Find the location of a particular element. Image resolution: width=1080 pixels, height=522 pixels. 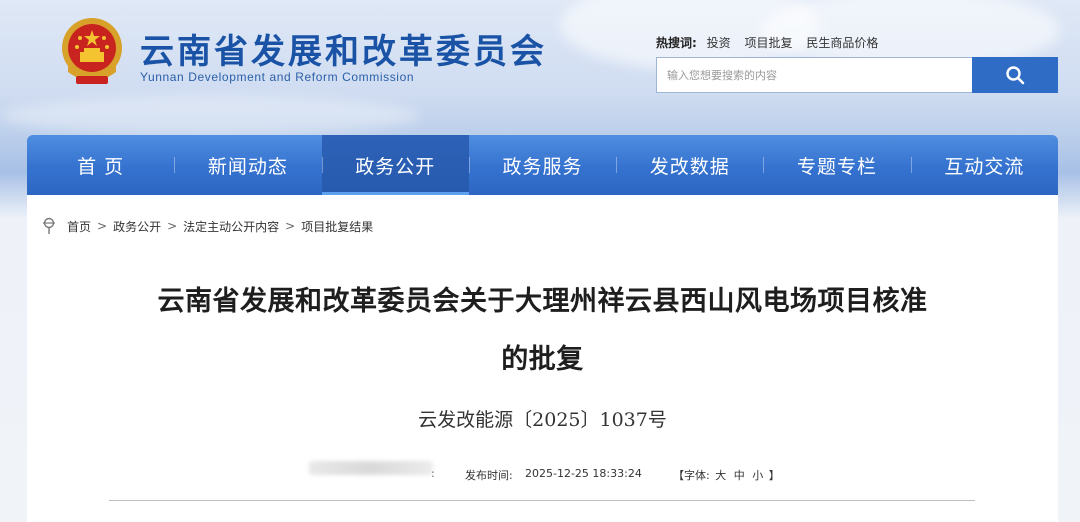

document-number: 云发改能源〔2025〕1037号 is located at coordinates (542, 420).